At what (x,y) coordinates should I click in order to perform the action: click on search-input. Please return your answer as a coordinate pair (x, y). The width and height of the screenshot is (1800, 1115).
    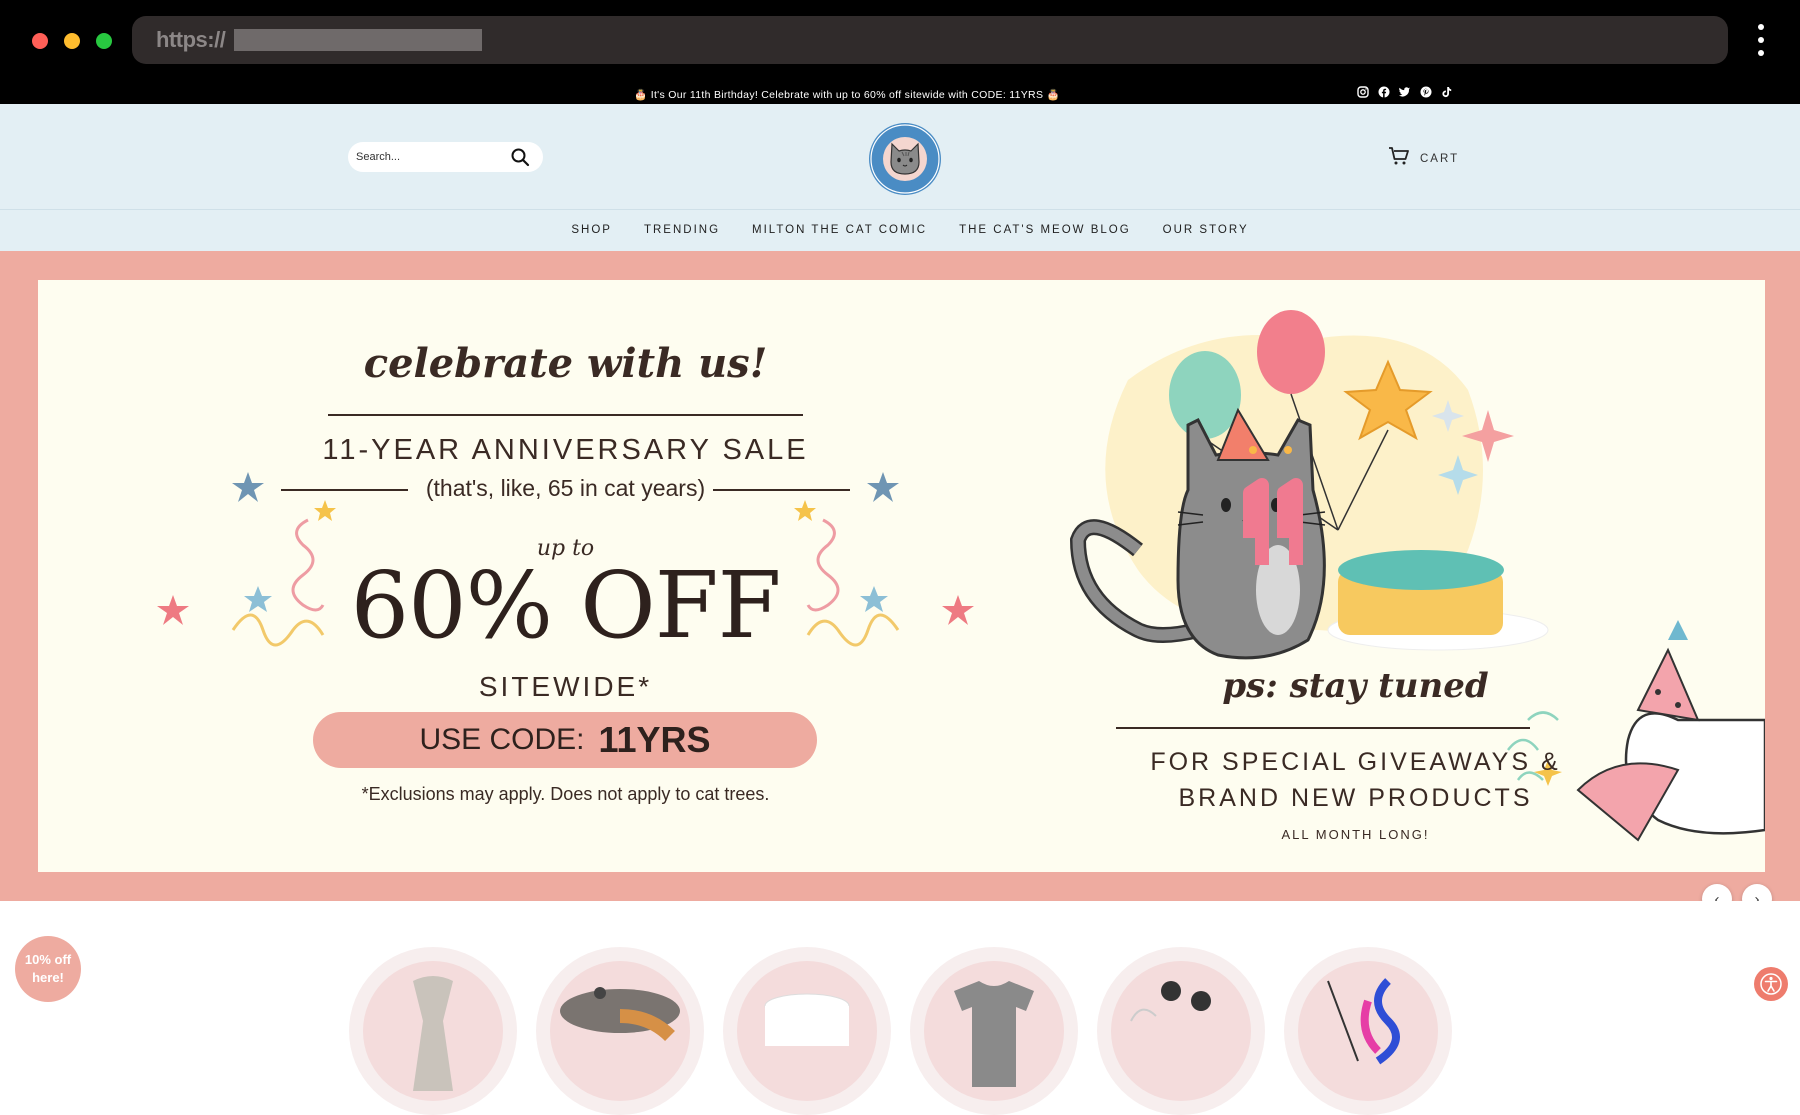
    Looking at the image, I should click on (431, 157).